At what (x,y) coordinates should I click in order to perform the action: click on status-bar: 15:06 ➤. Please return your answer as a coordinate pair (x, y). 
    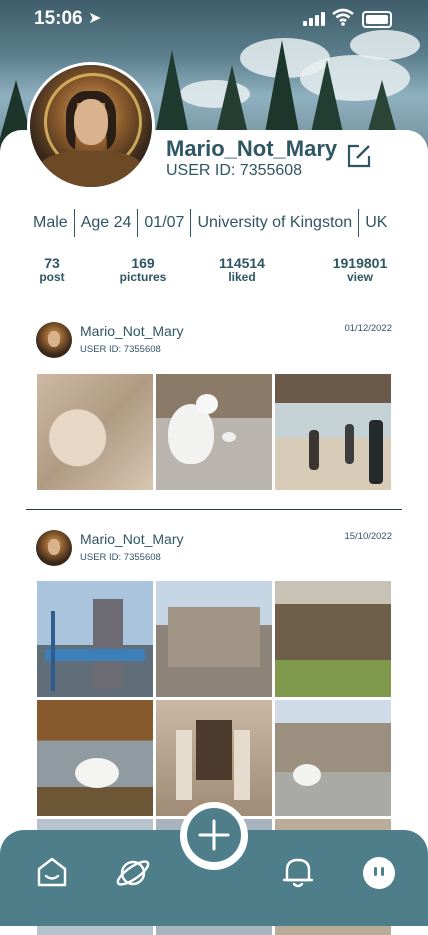
    Looking at the image, I should click on (214, 19).